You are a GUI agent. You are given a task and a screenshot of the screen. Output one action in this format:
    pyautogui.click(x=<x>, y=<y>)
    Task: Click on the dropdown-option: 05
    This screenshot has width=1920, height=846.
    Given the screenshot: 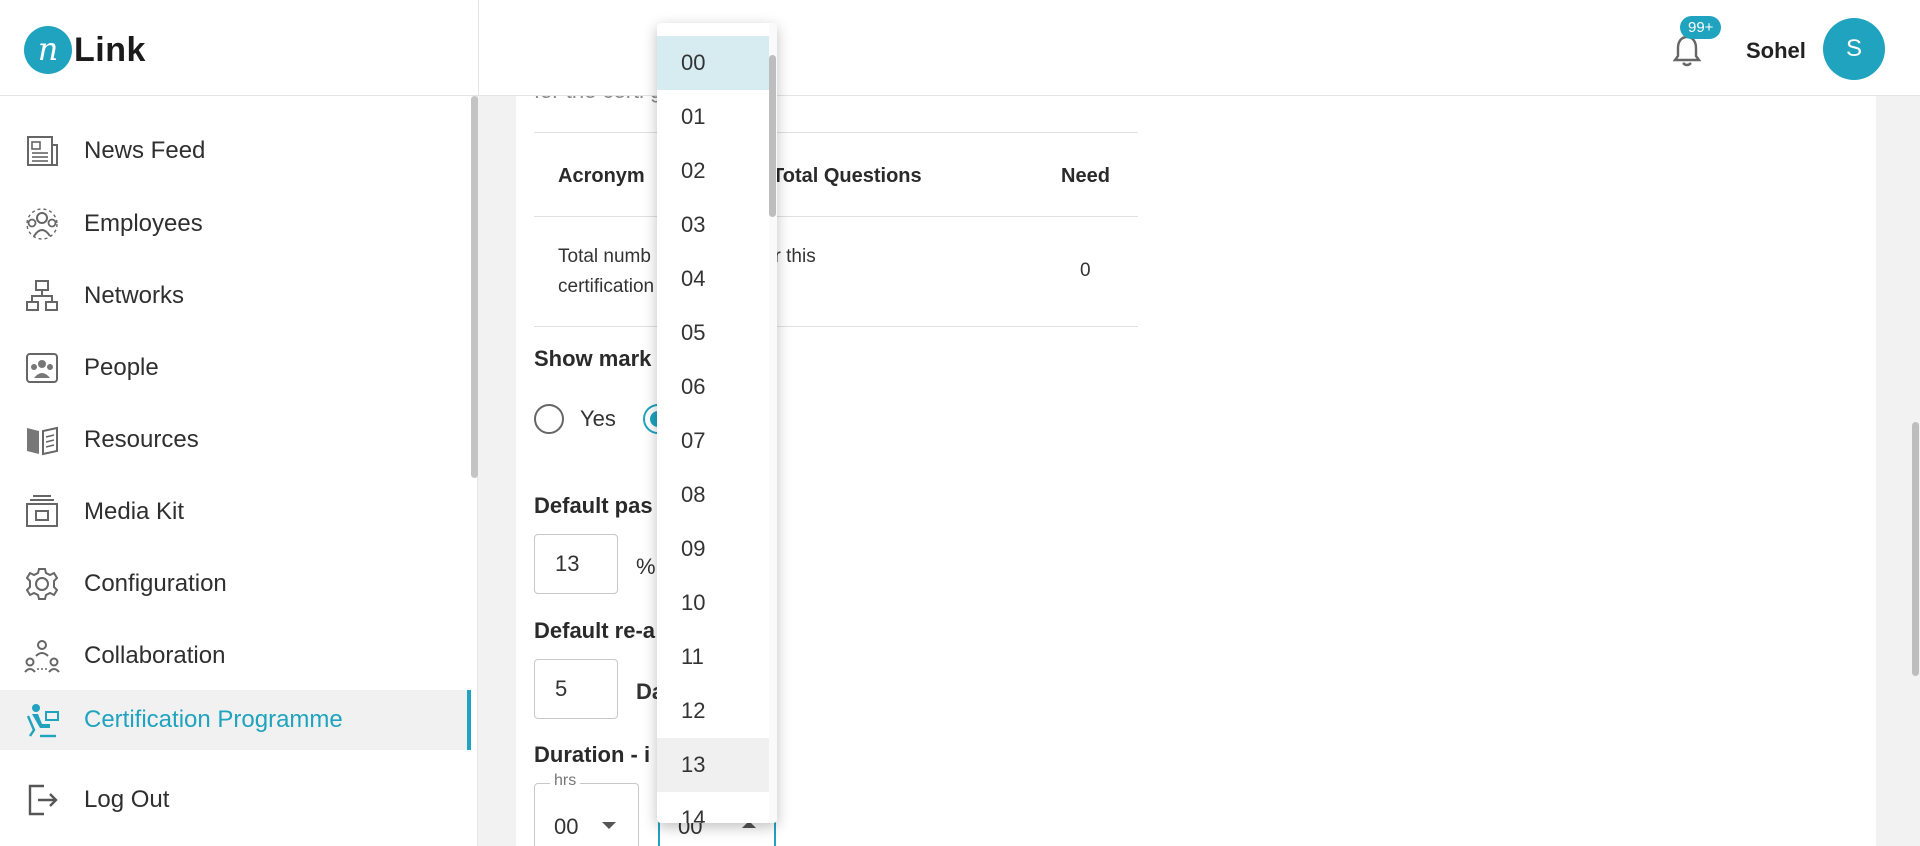 What is the action you would take?
    pyautogui.click(x=713, y=333)
    